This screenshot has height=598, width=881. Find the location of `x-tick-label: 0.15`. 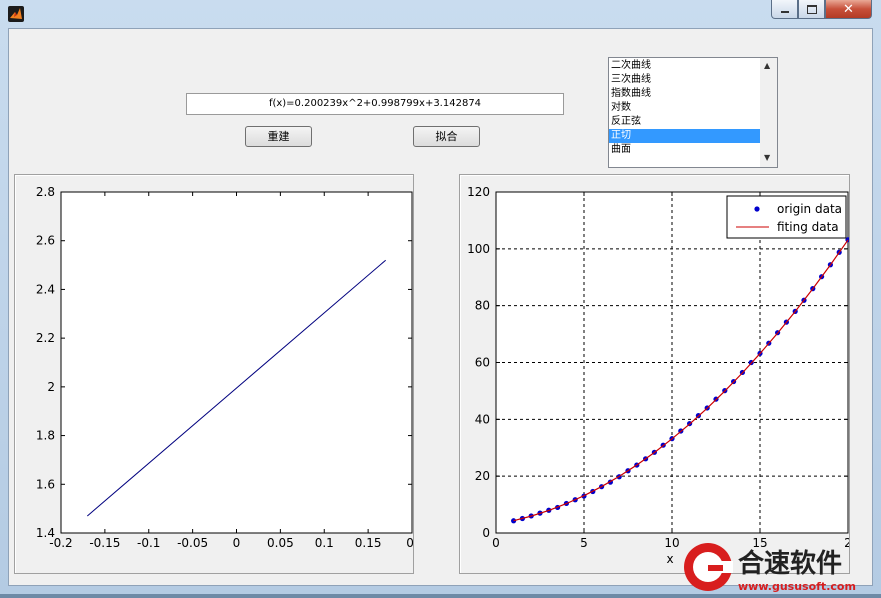

x-tick-label: 0.15 is located at coordinates (368, 543).